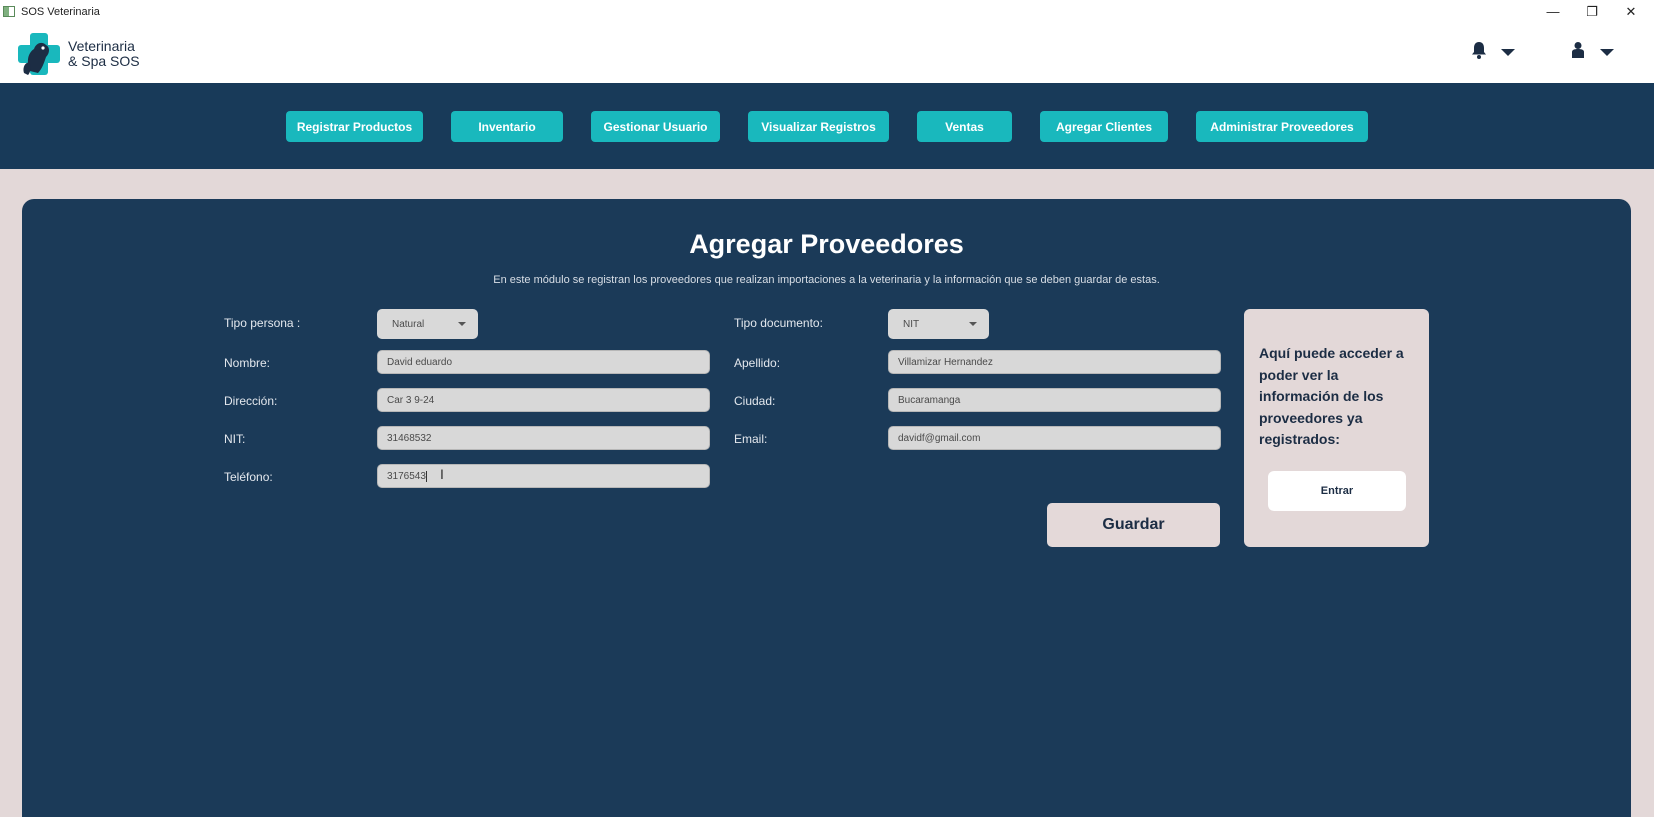  What do you see at coordinates (104, 61) in the screenshot?
I see `logo-line2: & Spa SOS` at bounding box center [104, 61].